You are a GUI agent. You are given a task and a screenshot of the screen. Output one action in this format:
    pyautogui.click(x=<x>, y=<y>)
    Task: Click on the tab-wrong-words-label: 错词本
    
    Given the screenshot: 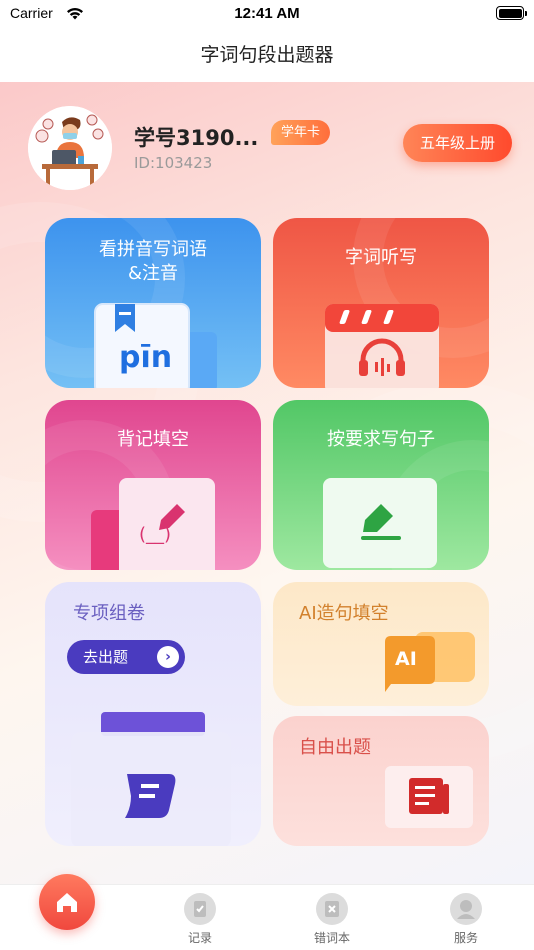 What is the action you would take?
    pyautogui.click(x=331, y=938)
    